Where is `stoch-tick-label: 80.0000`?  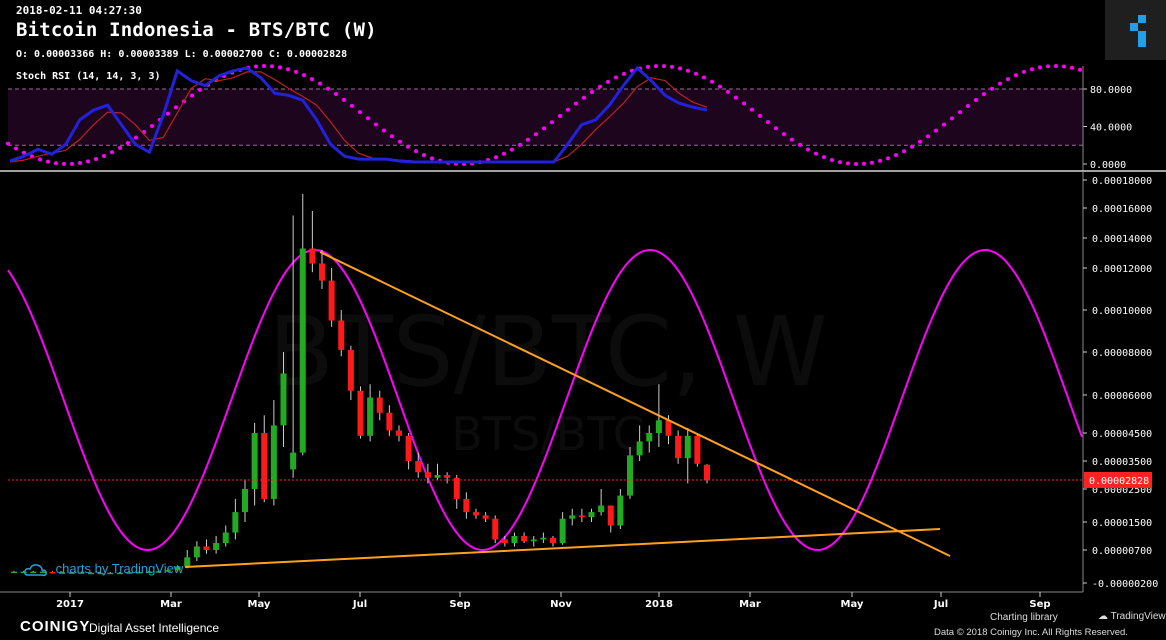 stoch-tick-label: 80.0000 is located at coordinates (1111, 90).